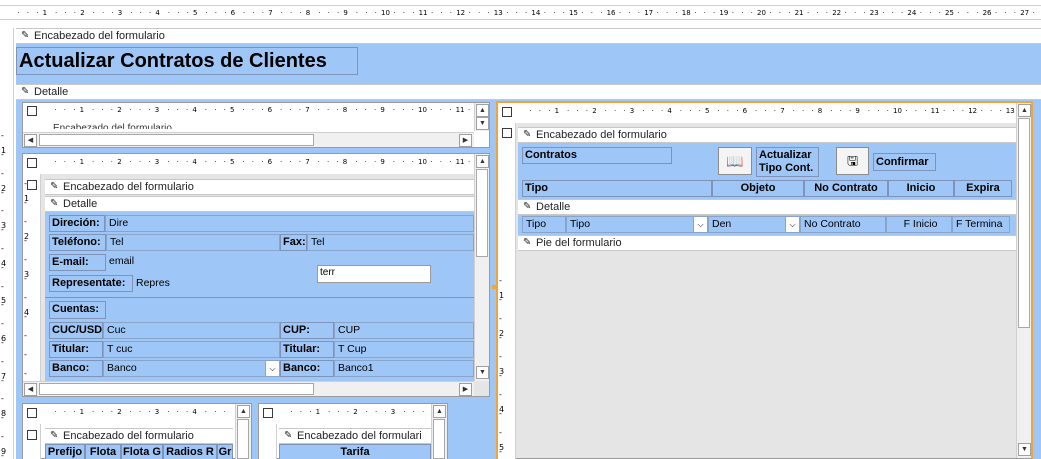 The image size is (1041, 459). What do you see at coordinates (735, 161) in the screenshot?
I see `book-icon-button: 📖` at bounding box center [735, 161].